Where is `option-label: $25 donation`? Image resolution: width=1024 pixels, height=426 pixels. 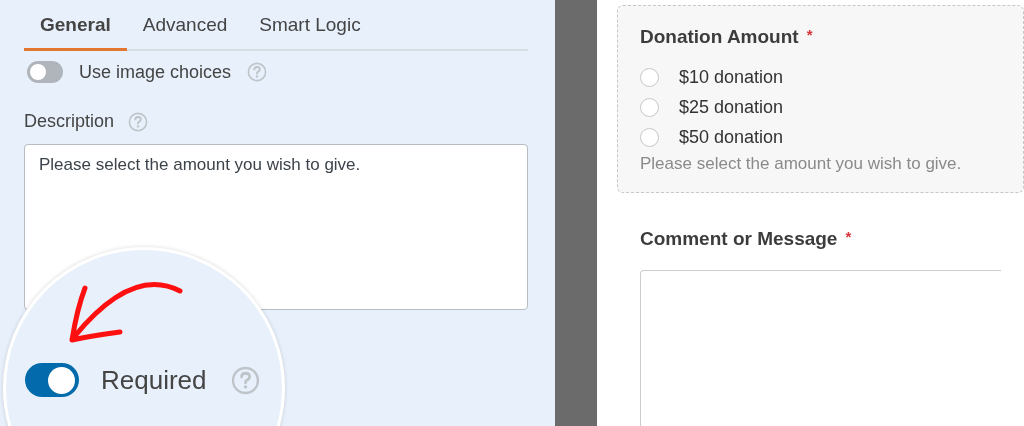
option-label: $25 donation is located at coordinates (731, 107).